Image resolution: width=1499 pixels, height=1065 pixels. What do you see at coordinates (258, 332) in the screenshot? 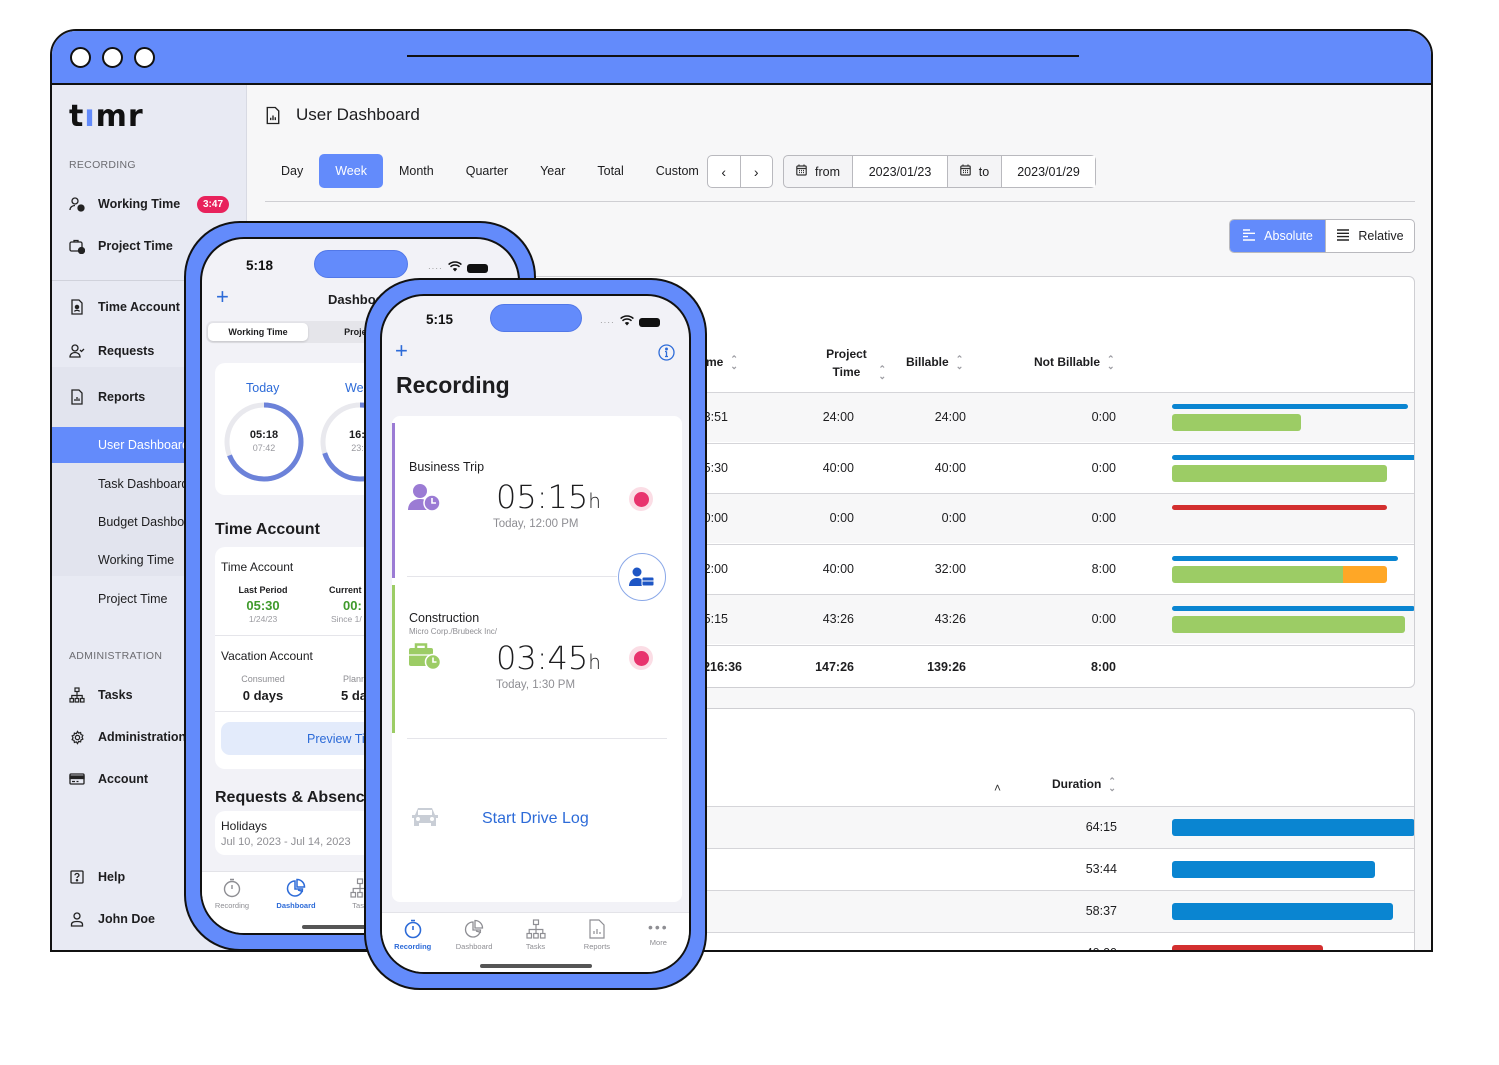
I see `segment-working-time: Working Time` at bounding box center [258, 332].